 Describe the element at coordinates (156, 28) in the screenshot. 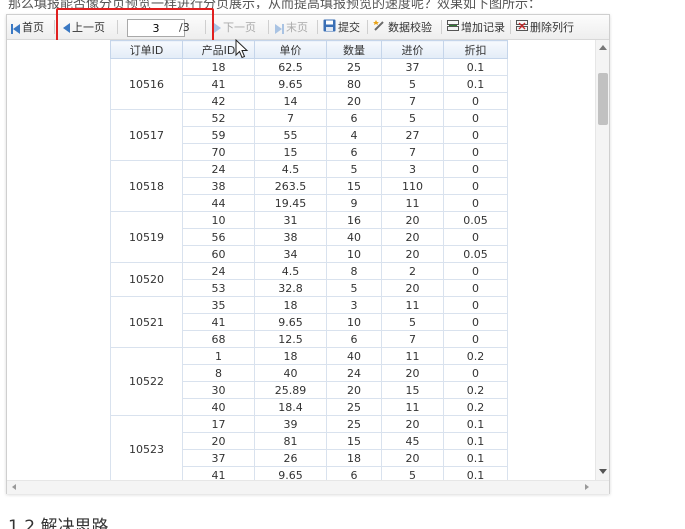

I see `page-number-input` at that location.